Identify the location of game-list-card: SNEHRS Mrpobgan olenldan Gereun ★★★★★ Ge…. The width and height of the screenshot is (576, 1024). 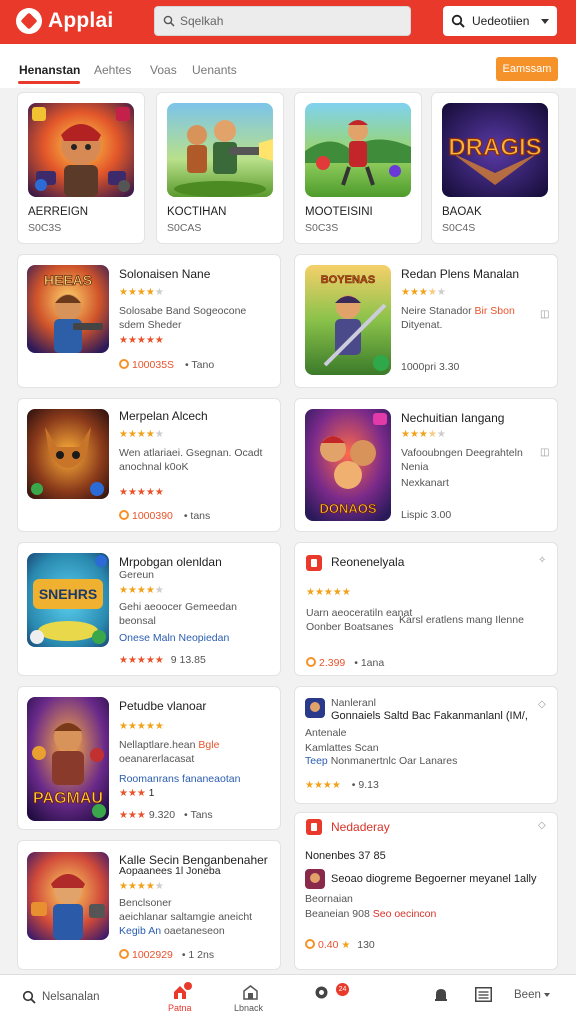
(149, 609).